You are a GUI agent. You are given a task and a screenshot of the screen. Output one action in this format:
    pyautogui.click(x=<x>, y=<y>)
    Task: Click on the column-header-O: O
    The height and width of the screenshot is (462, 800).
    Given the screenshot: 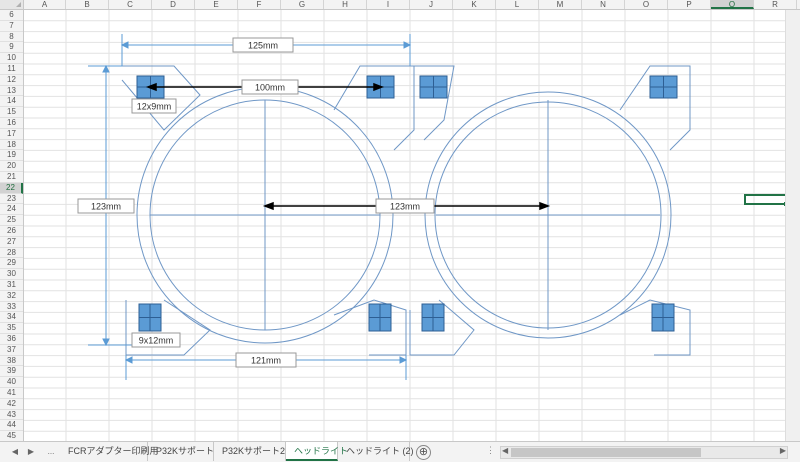 What is the action you would take?
    pyautogui.click(x=646, y=4)
    